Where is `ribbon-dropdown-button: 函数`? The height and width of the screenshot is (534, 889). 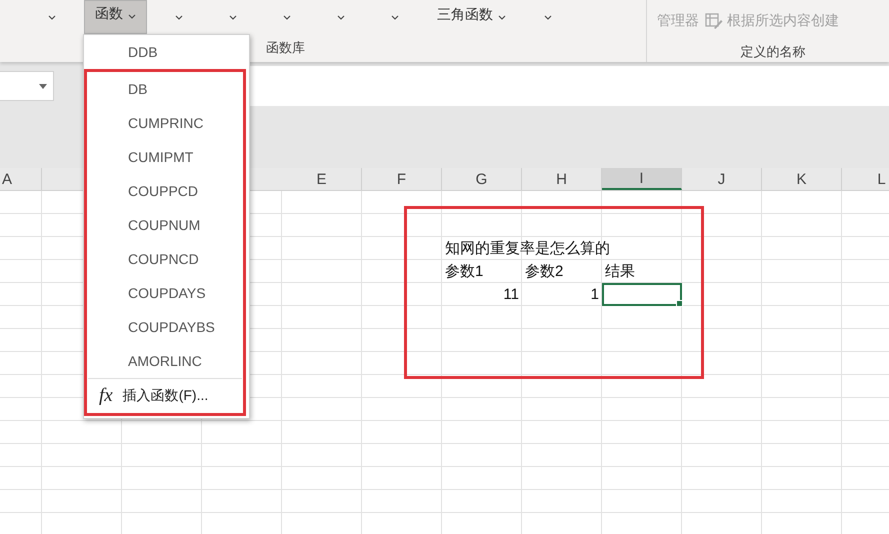 ribbon-dropdown-button: 函数 is located at coordinates (115, 17).